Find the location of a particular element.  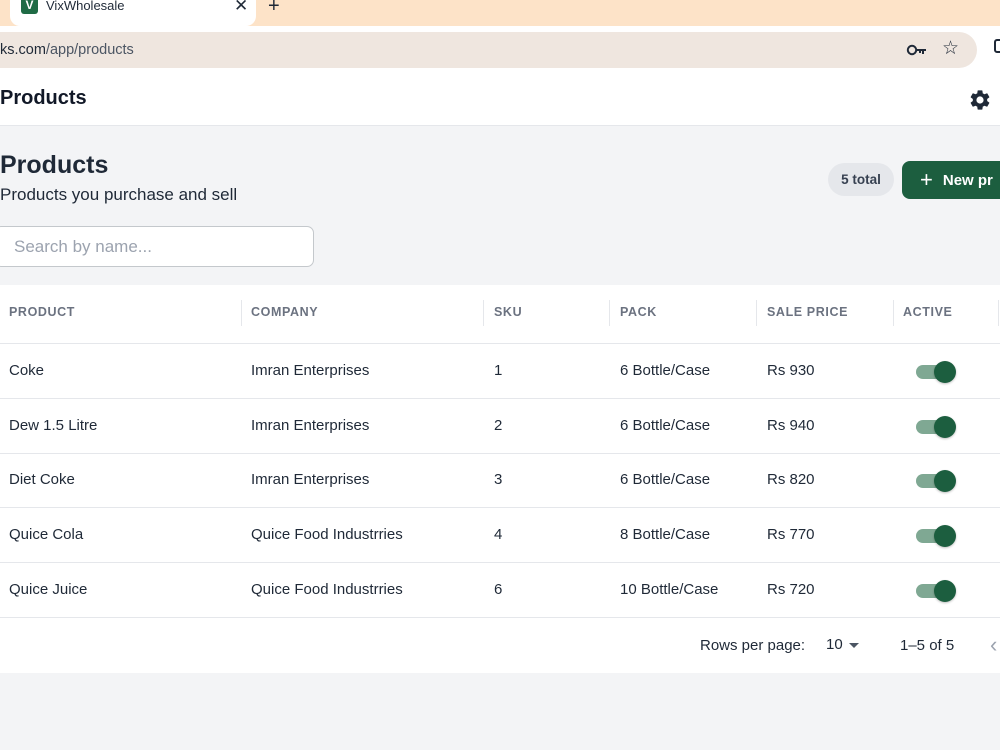

chevron-down-icon is located at coordinates (854, 645).